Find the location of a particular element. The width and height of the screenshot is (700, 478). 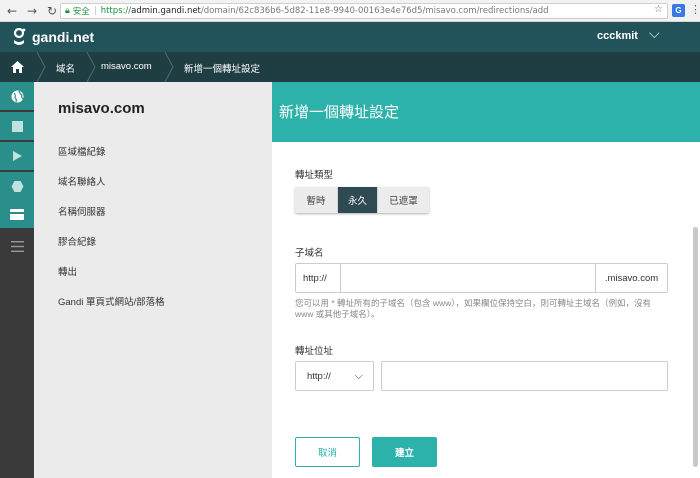

panel-header: 新增一個轉址設定 is located at coordinates (486, 112).